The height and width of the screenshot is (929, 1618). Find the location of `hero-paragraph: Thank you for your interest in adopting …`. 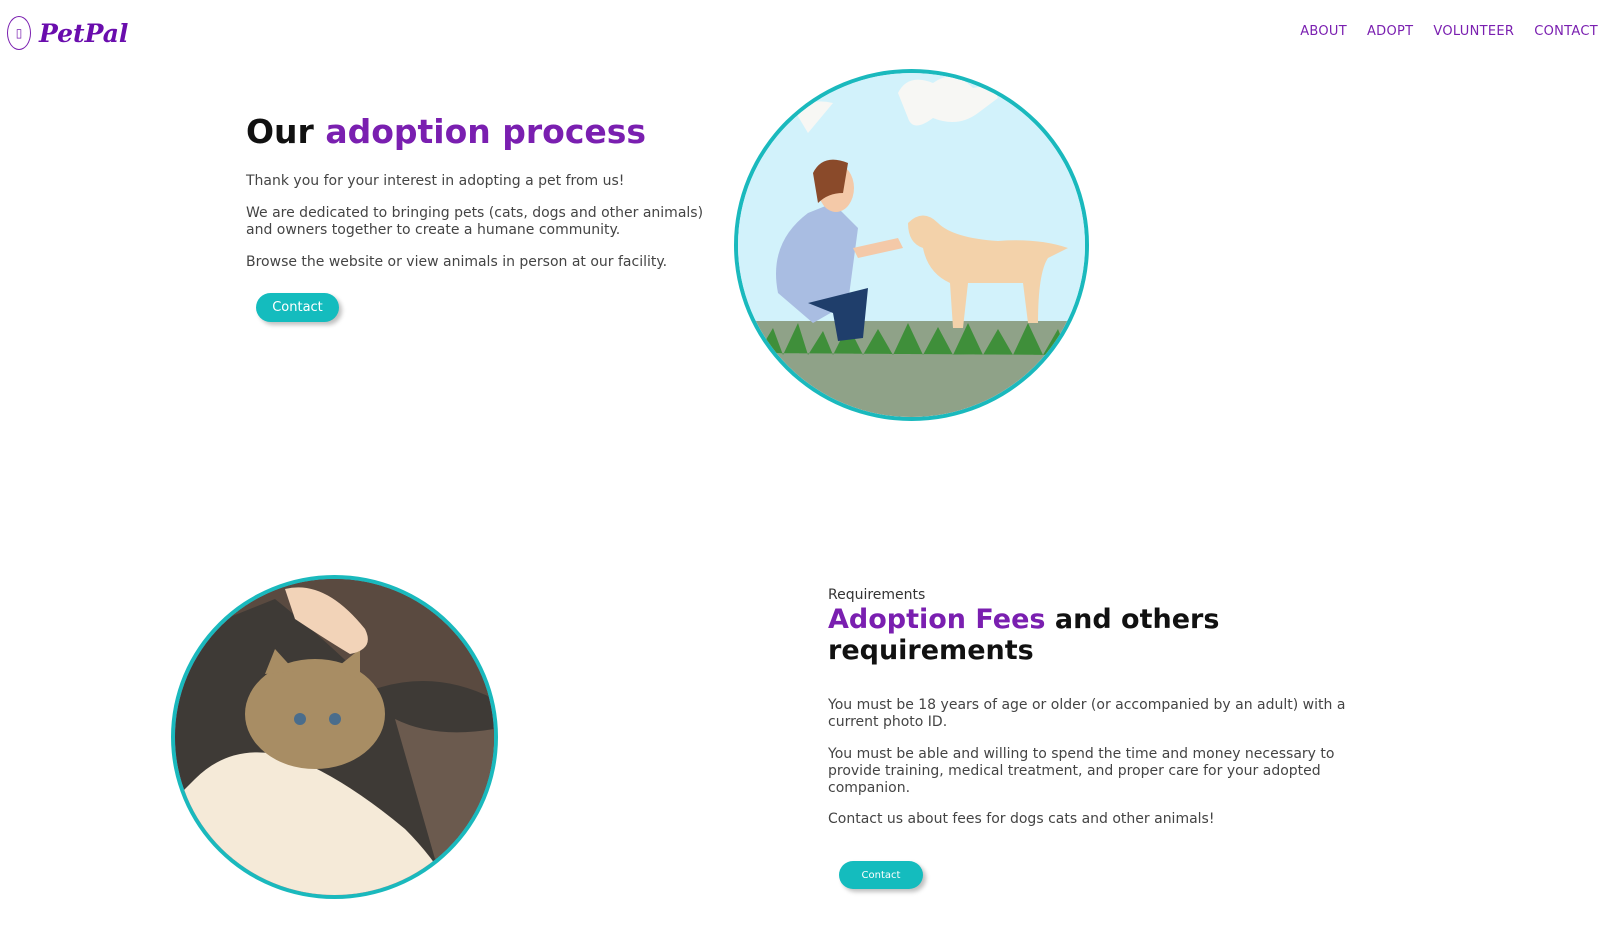

hero-paragraph: Thank you for your interest in adopting … is located at coordinates (435, 181).